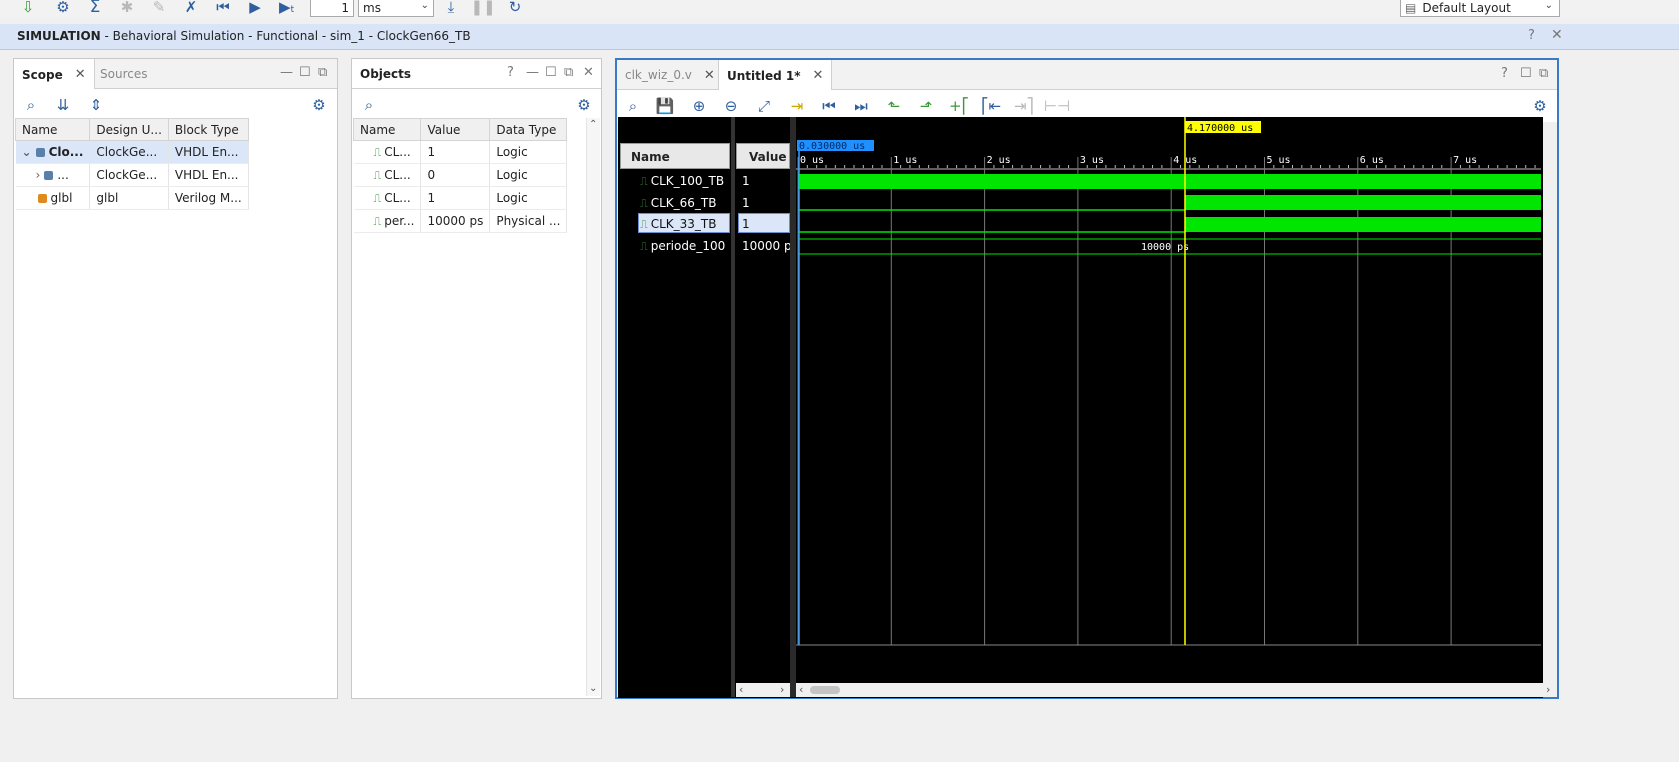 The width and height of the screenshot is (1679, 762). I want to click on step-icon: ⇩, so click(28, 9).